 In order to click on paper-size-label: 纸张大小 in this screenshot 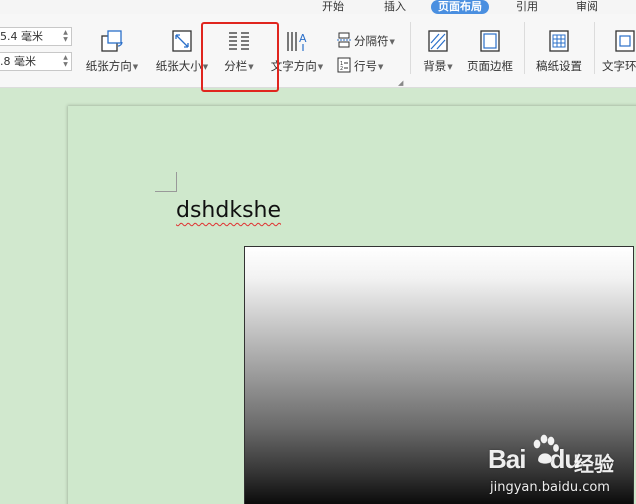, I will do `click(178, 66)`.